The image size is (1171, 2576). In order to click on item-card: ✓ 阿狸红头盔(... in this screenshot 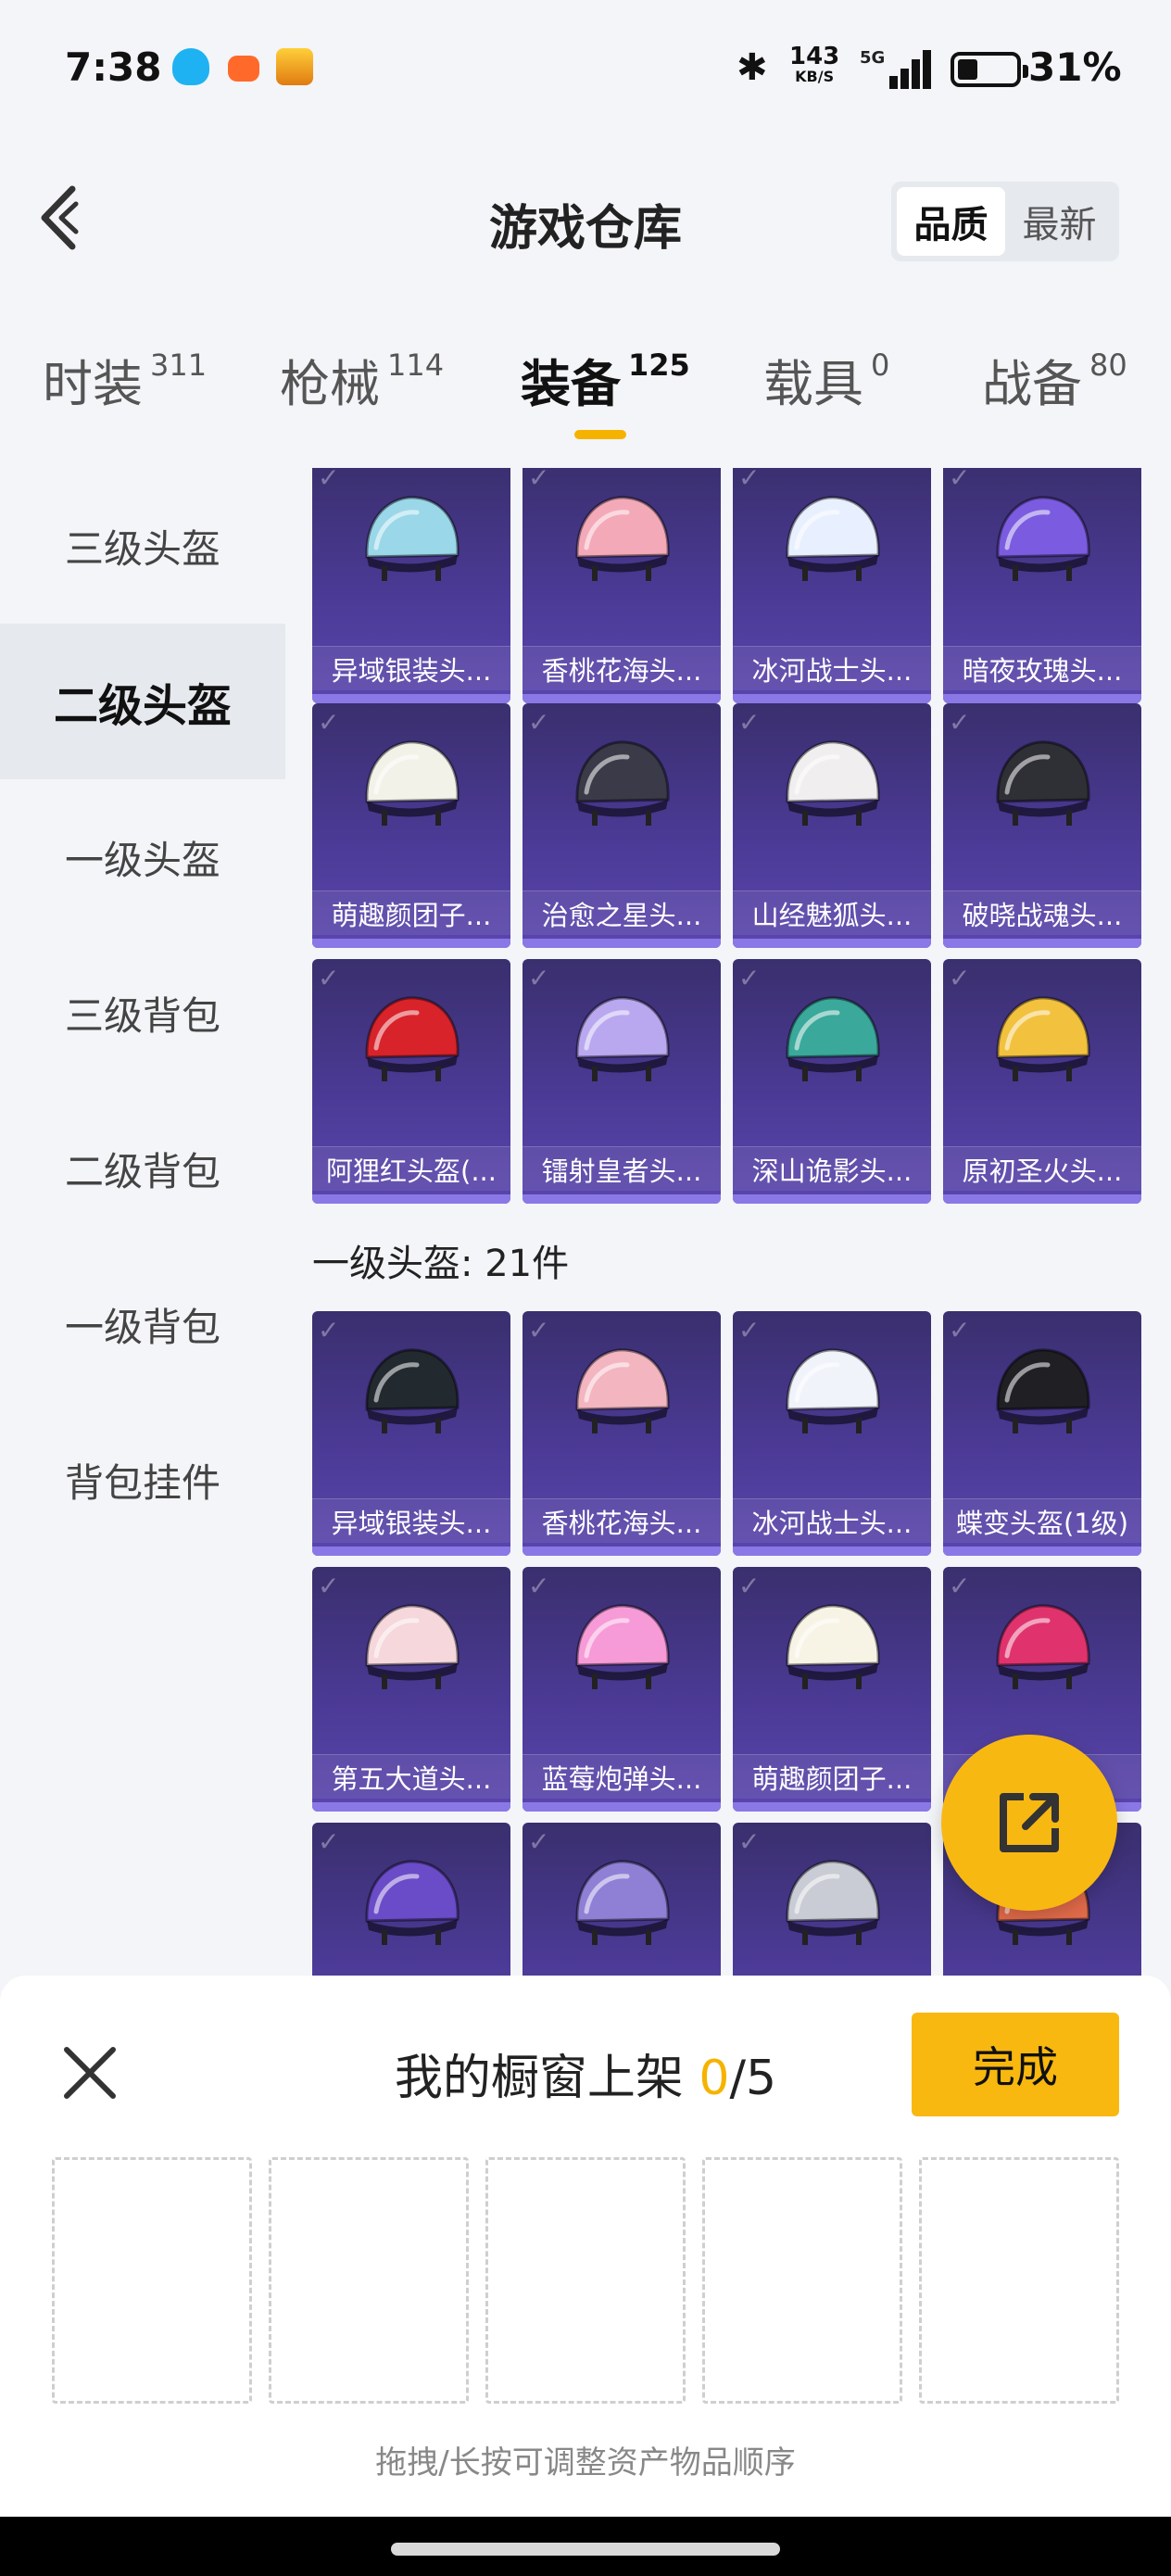, I will do `click(411, 1081)`.